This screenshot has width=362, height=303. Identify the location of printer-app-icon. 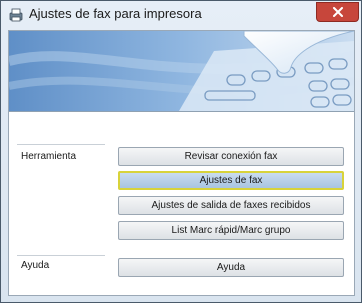
(16, 15).